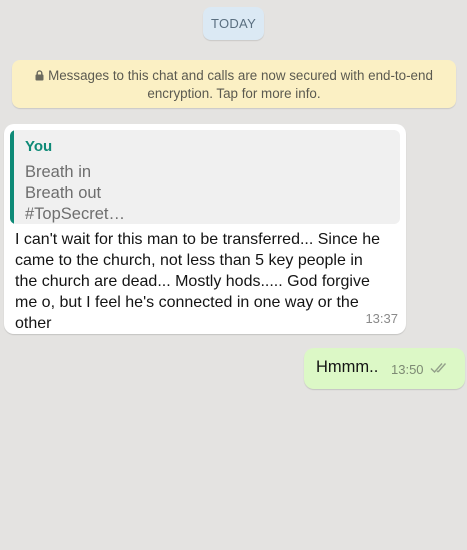 The height and width of the screenshot is (550, 467). I want to click on double-check-icon, so click(438, 368).